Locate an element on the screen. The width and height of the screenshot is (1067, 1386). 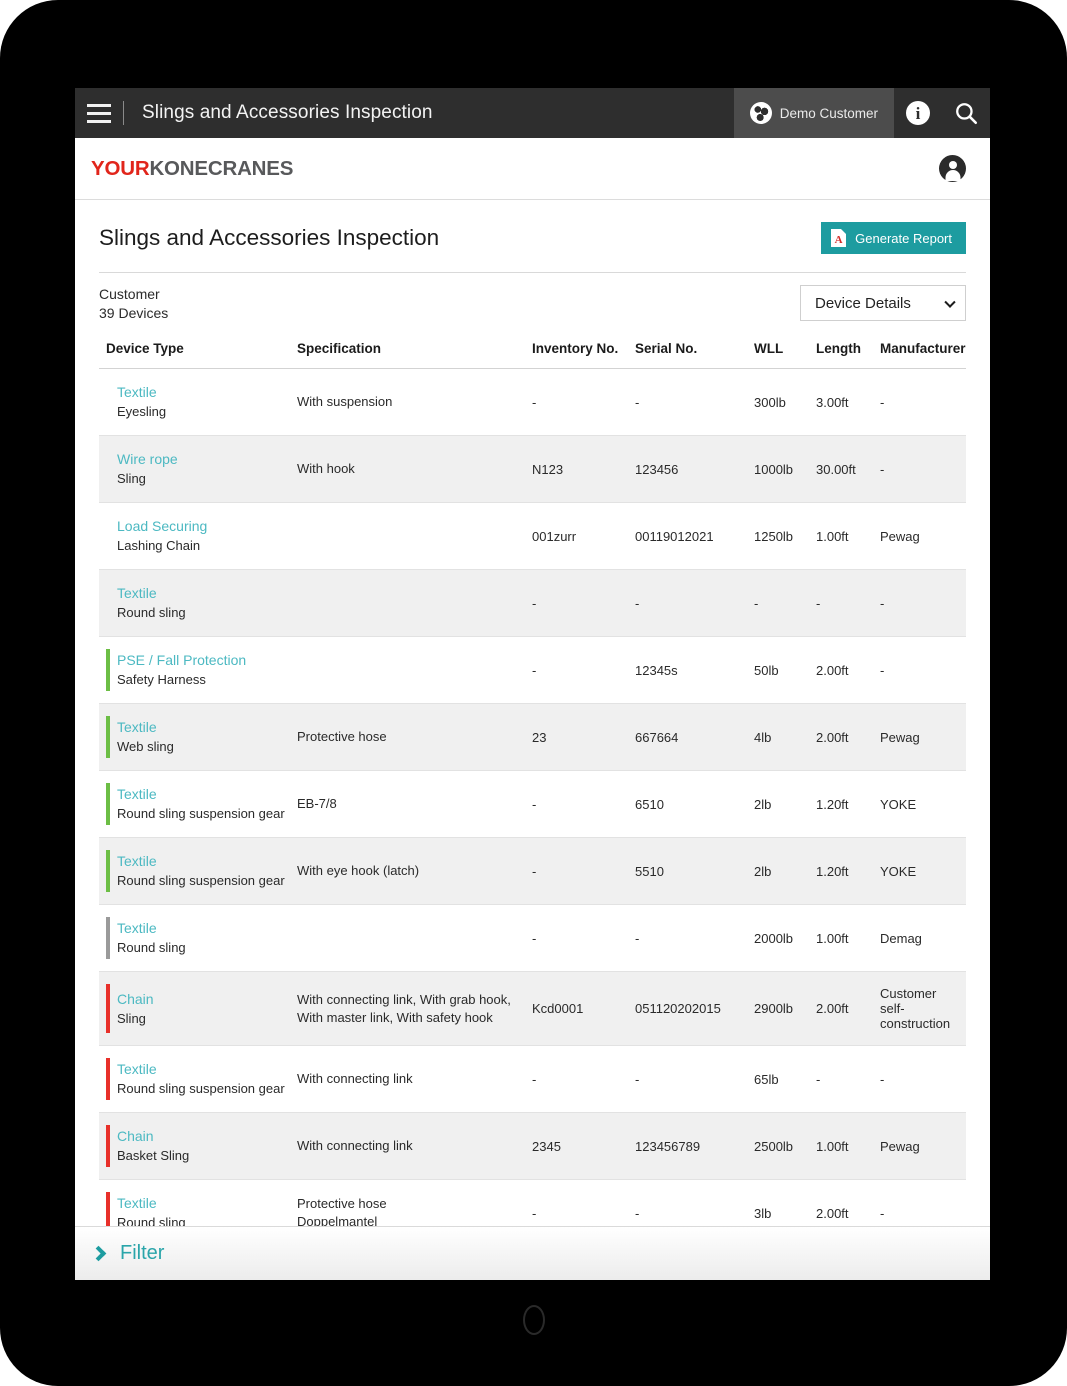
device-subtype-label: Web sling is located at coordinates (145, 746).